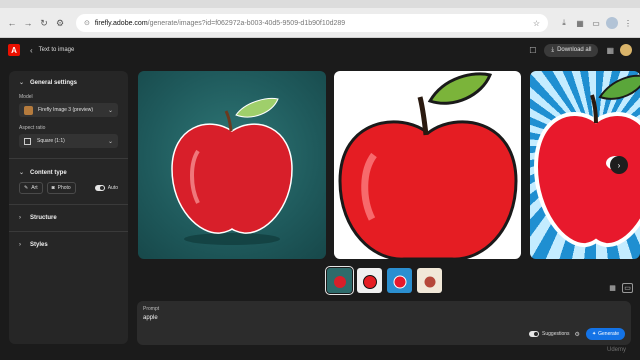  I want to click on structure-label: Structure, so click(43, 218).